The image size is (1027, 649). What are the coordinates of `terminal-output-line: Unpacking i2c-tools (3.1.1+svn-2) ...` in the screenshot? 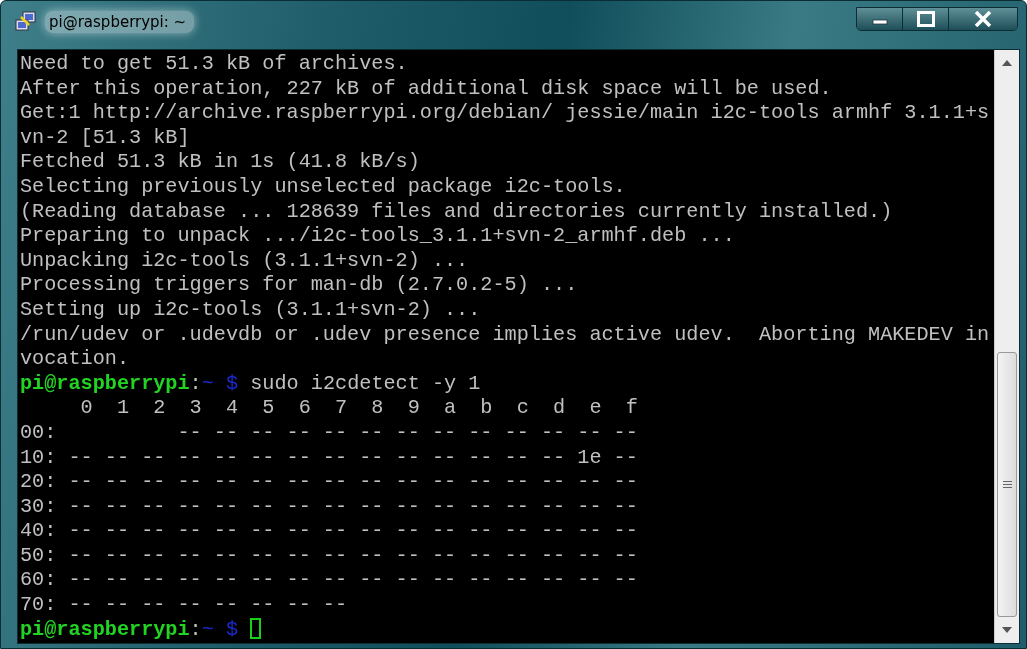 It's located at (244, 260).